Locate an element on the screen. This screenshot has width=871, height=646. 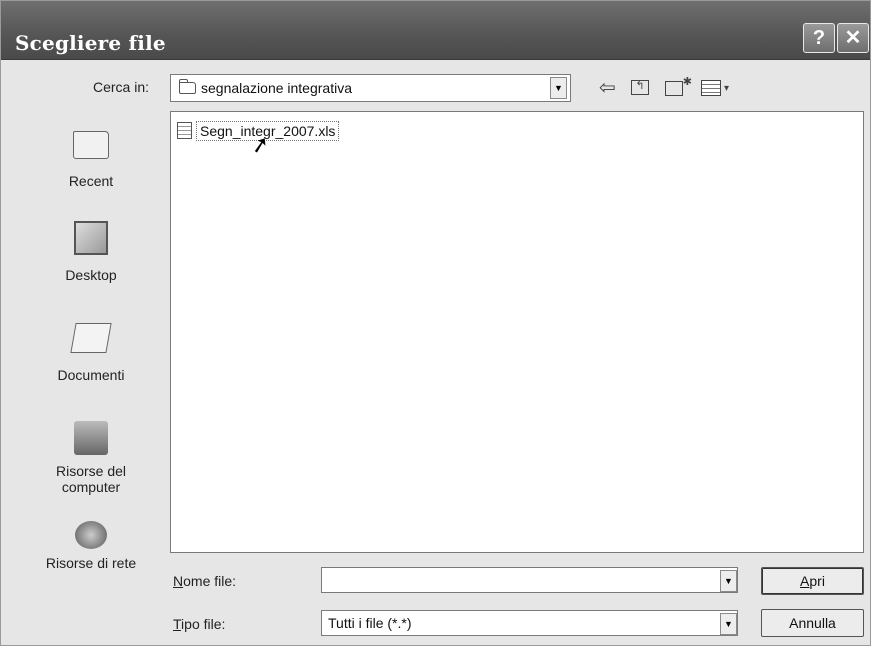
file-name-input is located at coordinates (529, 580).